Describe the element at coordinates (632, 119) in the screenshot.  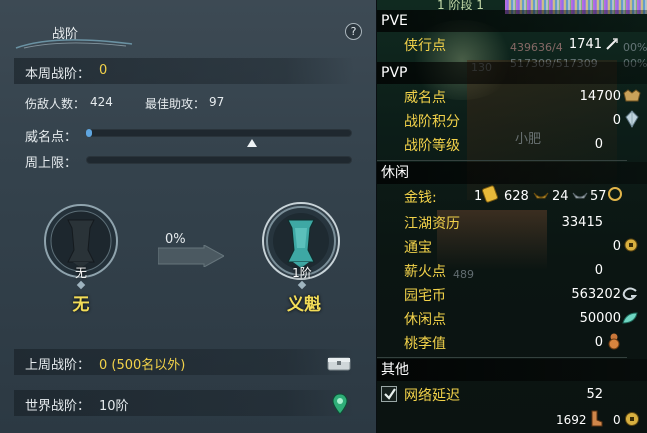
I see `crystal-icon` at that location.